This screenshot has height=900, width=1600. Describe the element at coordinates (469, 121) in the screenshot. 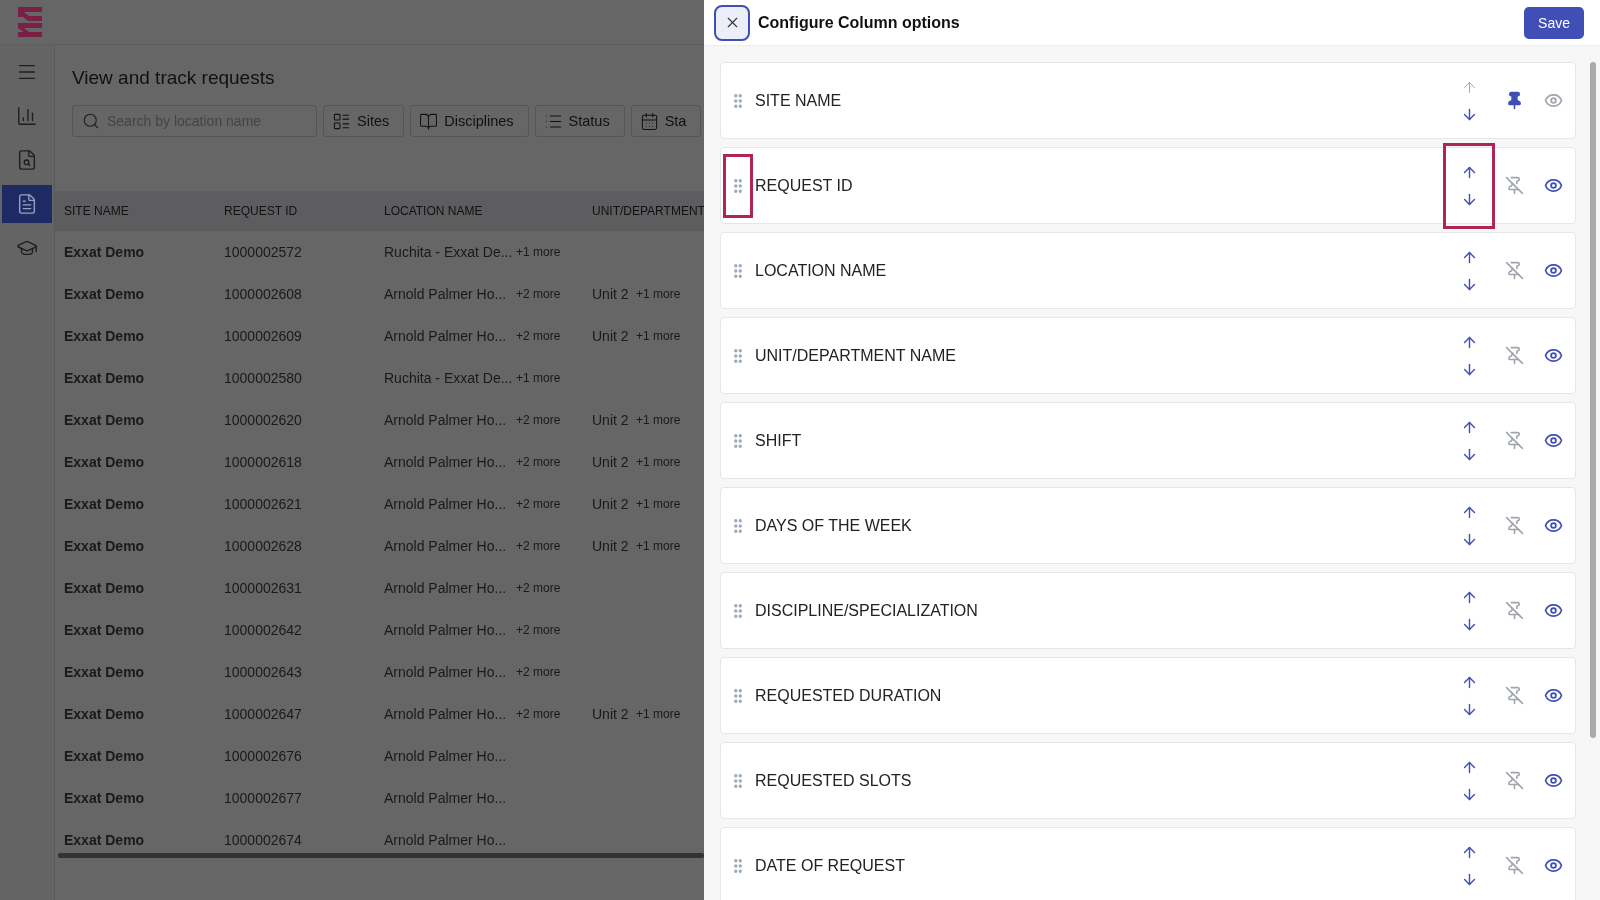

I see `filter-button: Disciplines` at that location.